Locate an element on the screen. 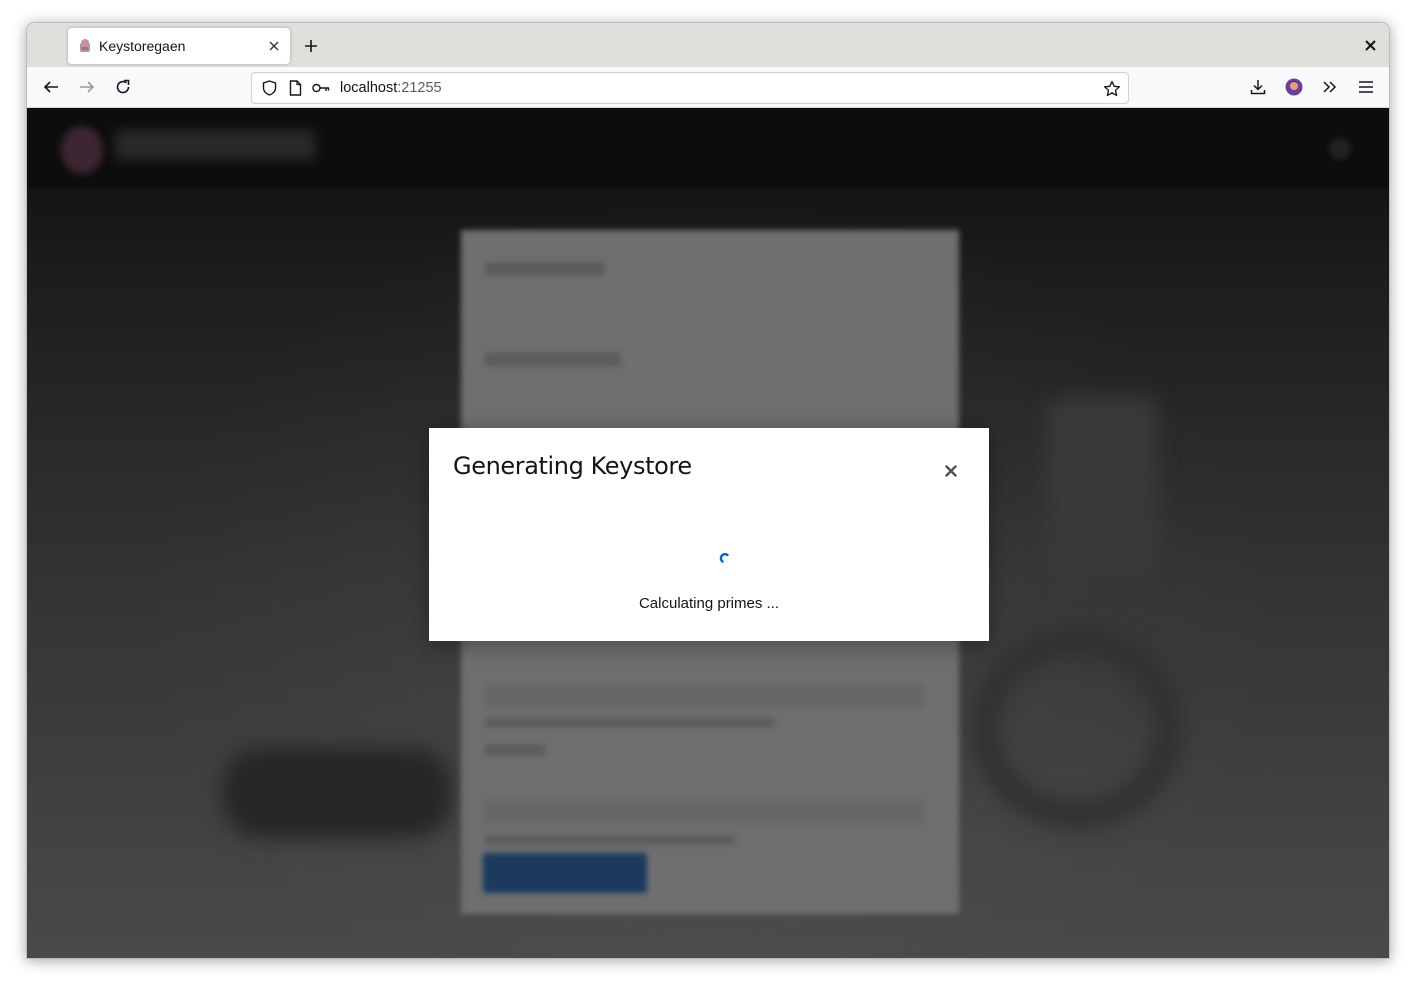 This screenshot has height=988, width=1416. new-tab-button is located at coordinates (311, 46).